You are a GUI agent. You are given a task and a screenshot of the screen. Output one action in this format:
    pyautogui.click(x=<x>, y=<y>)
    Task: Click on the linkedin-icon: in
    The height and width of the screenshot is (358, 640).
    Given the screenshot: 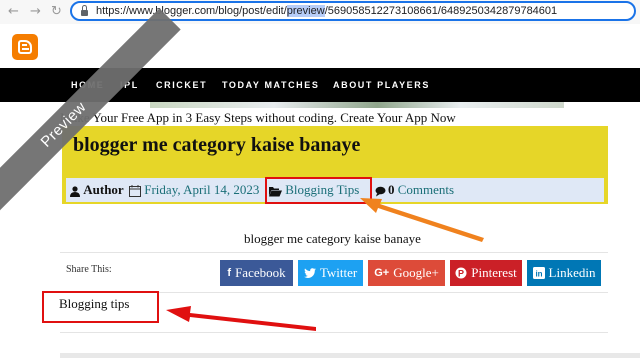 What is the action you would take?
    pyautogui.click(x=538, y=273)
    